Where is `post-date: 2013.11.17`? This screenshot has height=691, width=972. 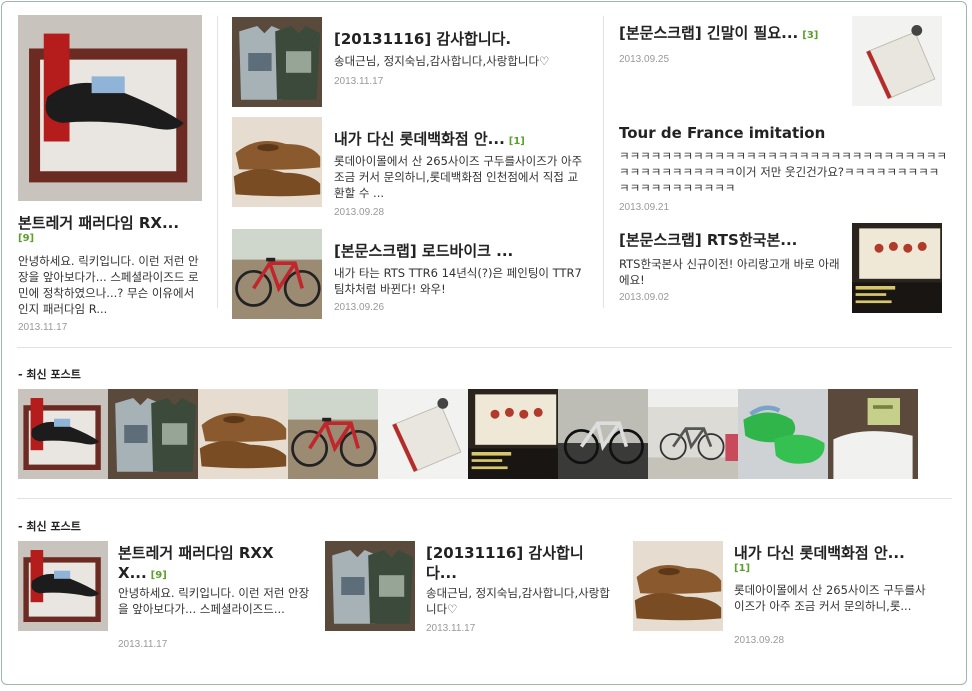 post-date: 2013.11.17 is located at coordinates (359, 81).